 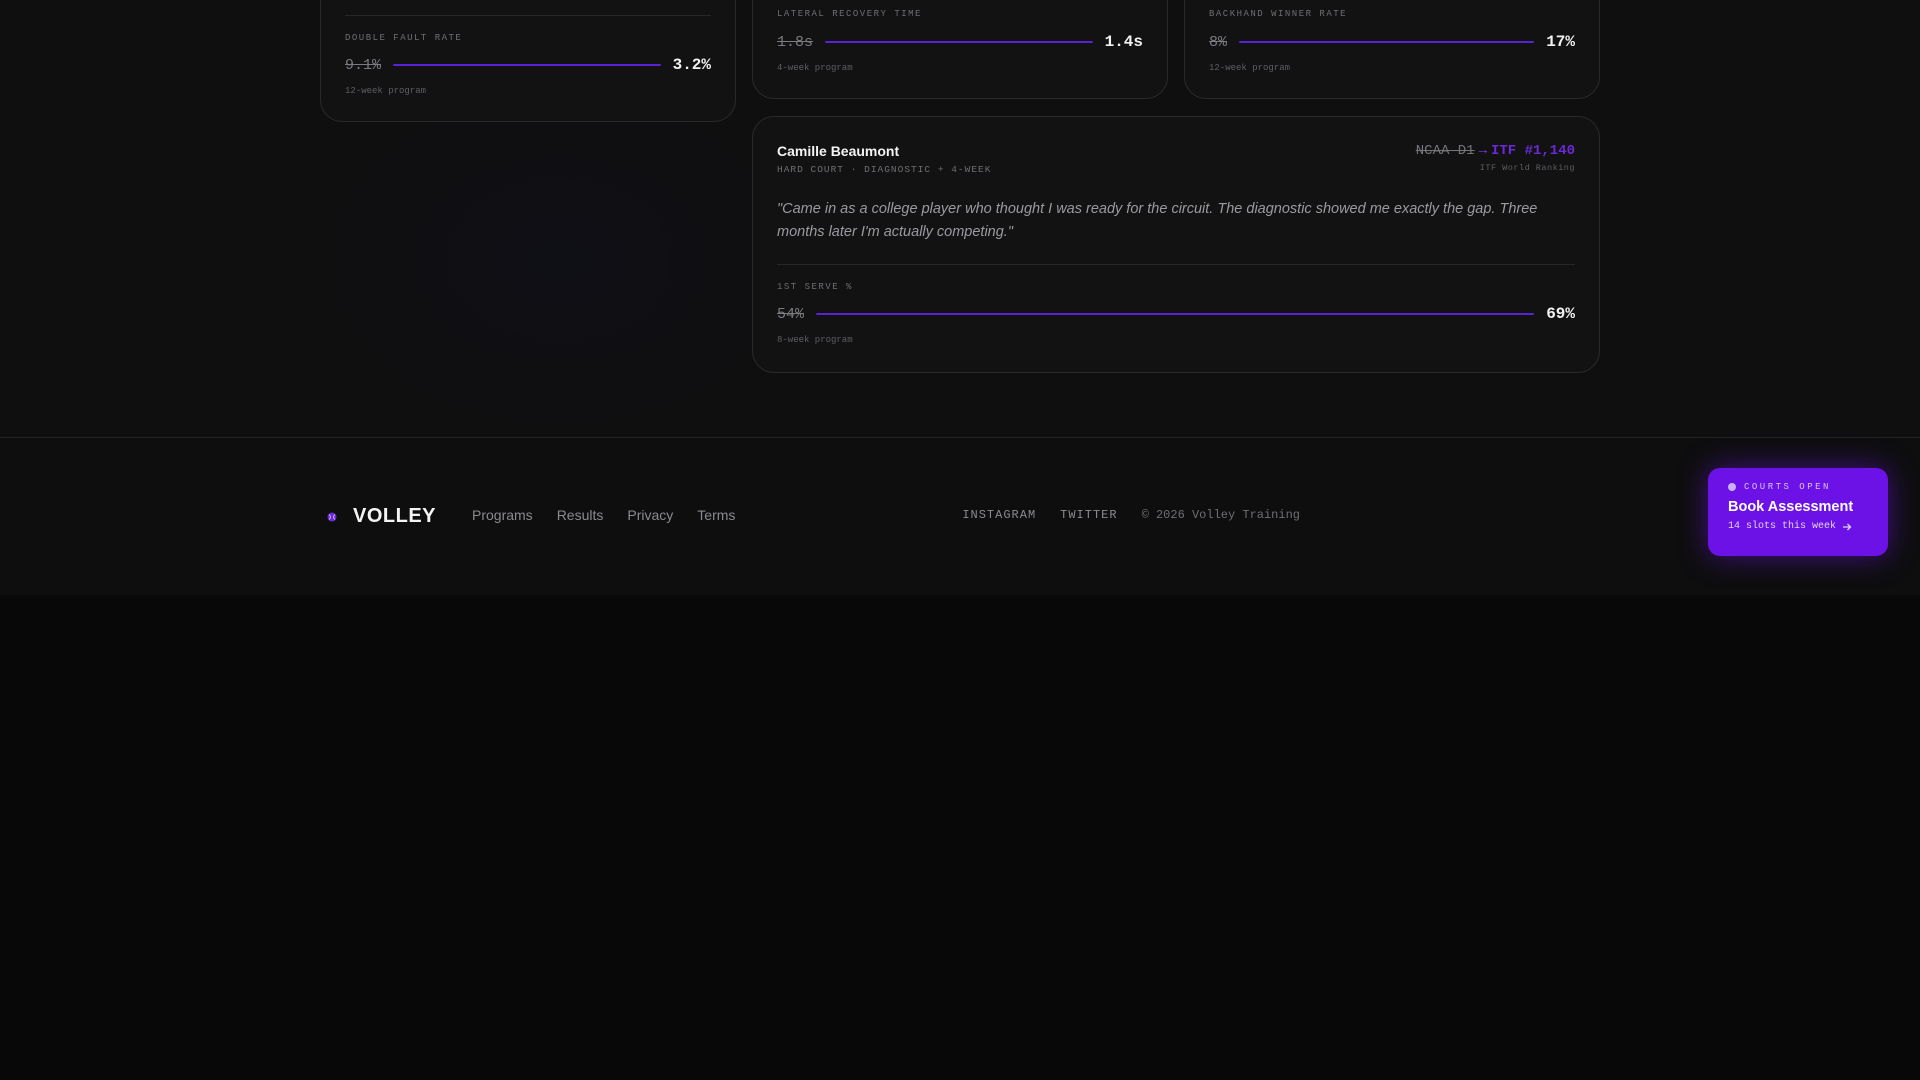 What do you see at coordinates (1787, 487) in the screenshot?
I see `status-text: COURTS OPEN` at bounding box center [1787, 487].